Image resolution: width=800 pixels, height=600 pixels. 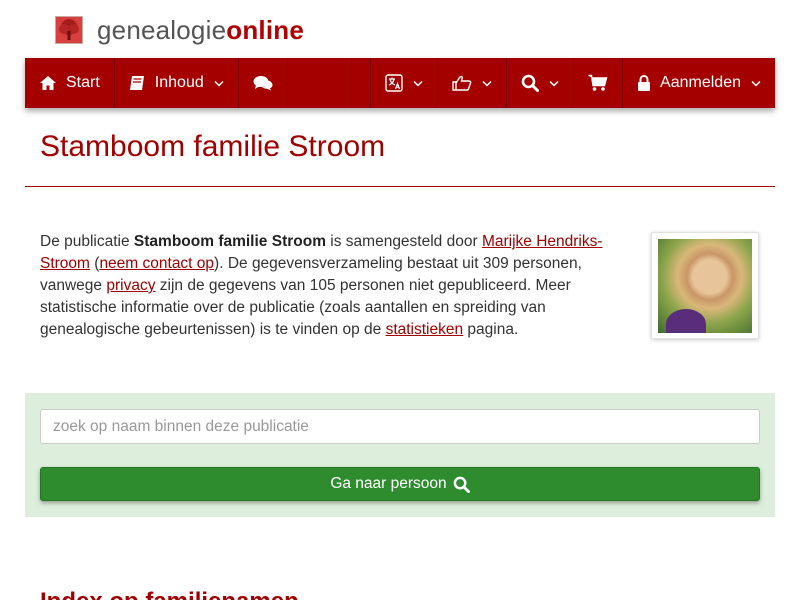 I want to click on translate-icon, so click(x=394, y=83).